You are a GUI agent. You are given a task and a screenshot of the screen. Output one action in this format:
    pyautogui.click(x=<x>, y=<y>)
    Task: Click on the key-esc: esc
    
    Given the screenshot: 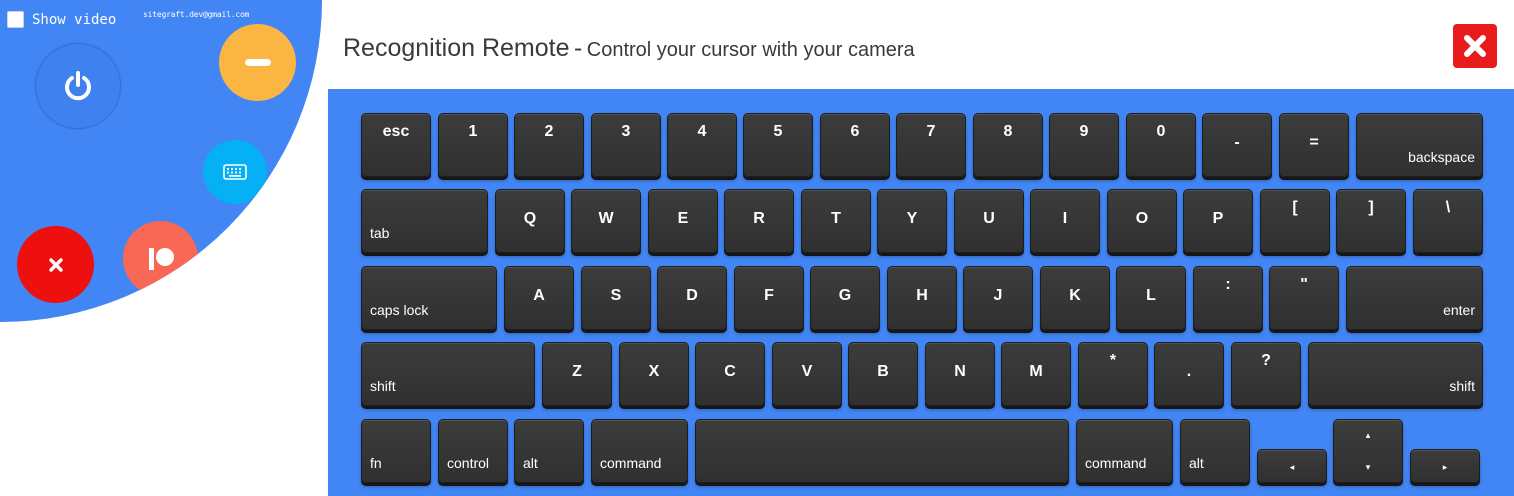 What is the action you would take?
    pyautogui.click(x=396, y=145)
    